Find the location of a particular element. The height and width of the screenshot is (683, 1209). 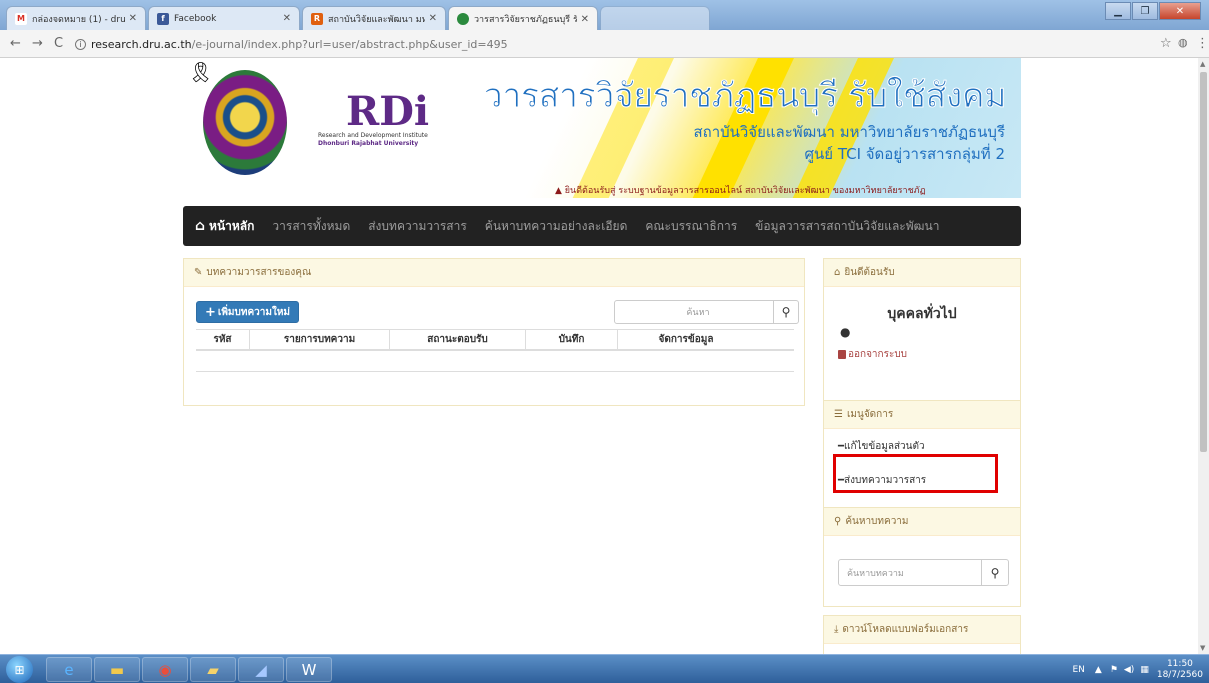

reload-icon: C is located at coordinates (58, 43).